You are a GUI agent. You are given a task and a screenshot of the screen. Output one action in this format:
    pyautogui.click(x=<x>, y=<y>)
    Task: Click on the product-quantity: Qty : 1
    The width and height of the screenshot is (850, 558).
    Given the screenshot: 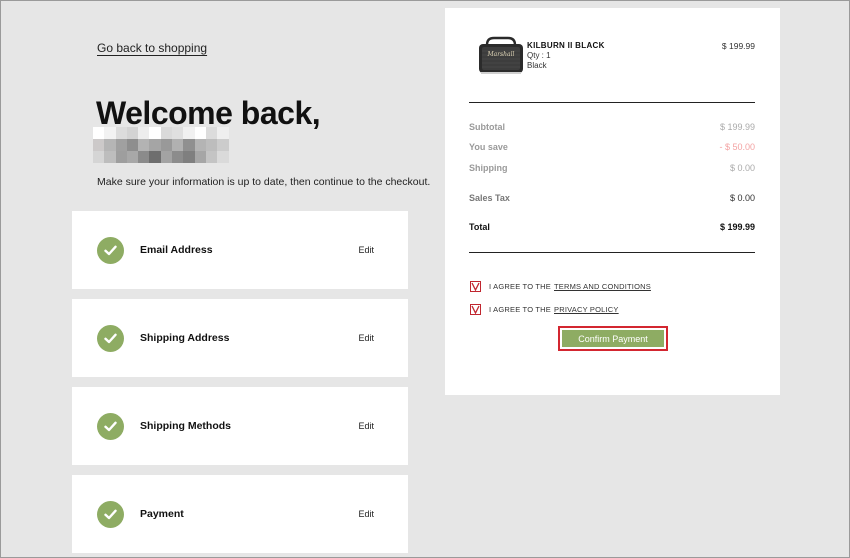 What is the action you would take?
    pyautogui.click(x=539, y=55)
    